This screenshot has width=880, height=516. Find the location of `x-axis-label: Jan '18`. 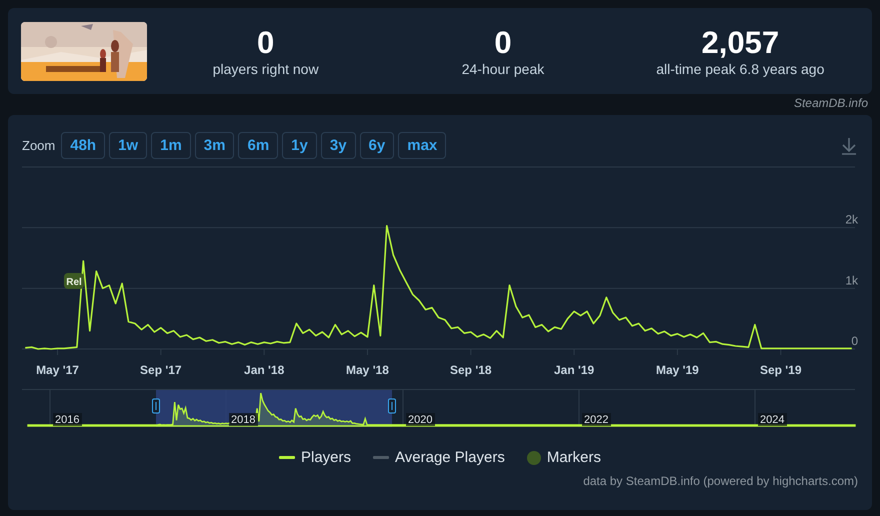

x-axis-label: Jan '18 is located at coordinates (264, 370).